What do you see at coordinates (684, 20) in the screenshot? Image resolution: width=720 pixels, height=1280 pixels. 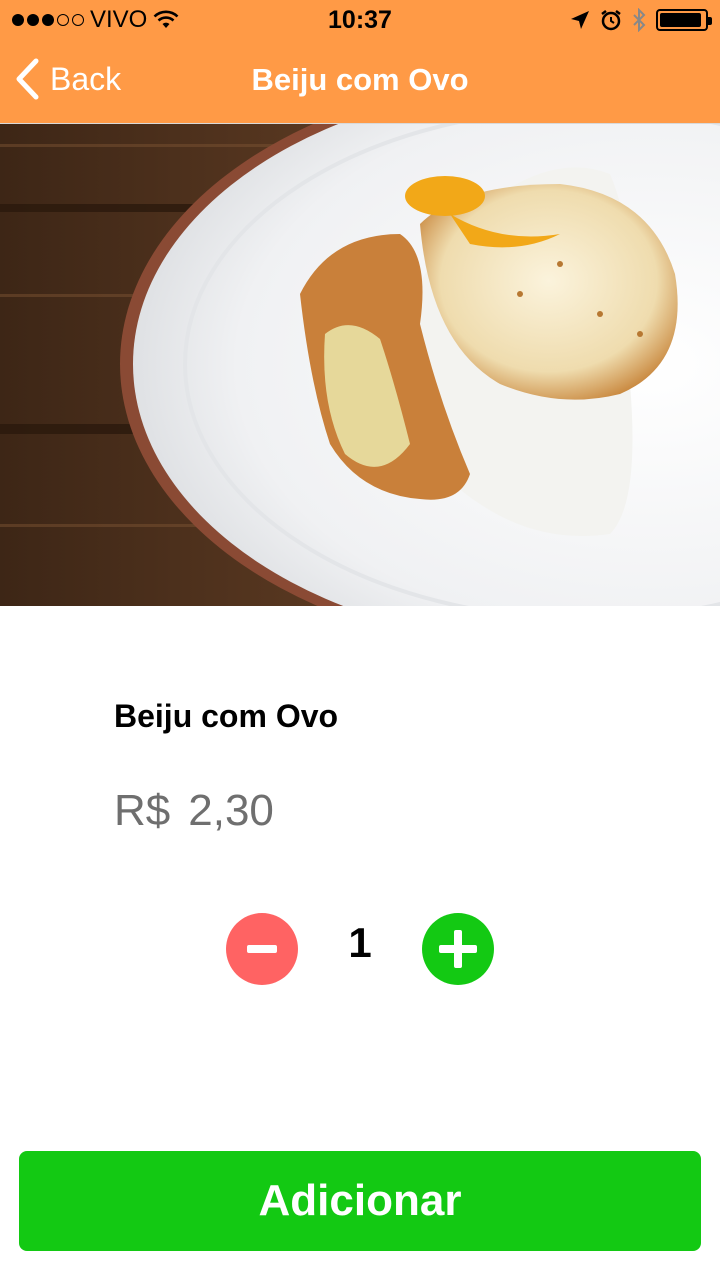 I see `battery-icon` at bounding box center [684, 20].